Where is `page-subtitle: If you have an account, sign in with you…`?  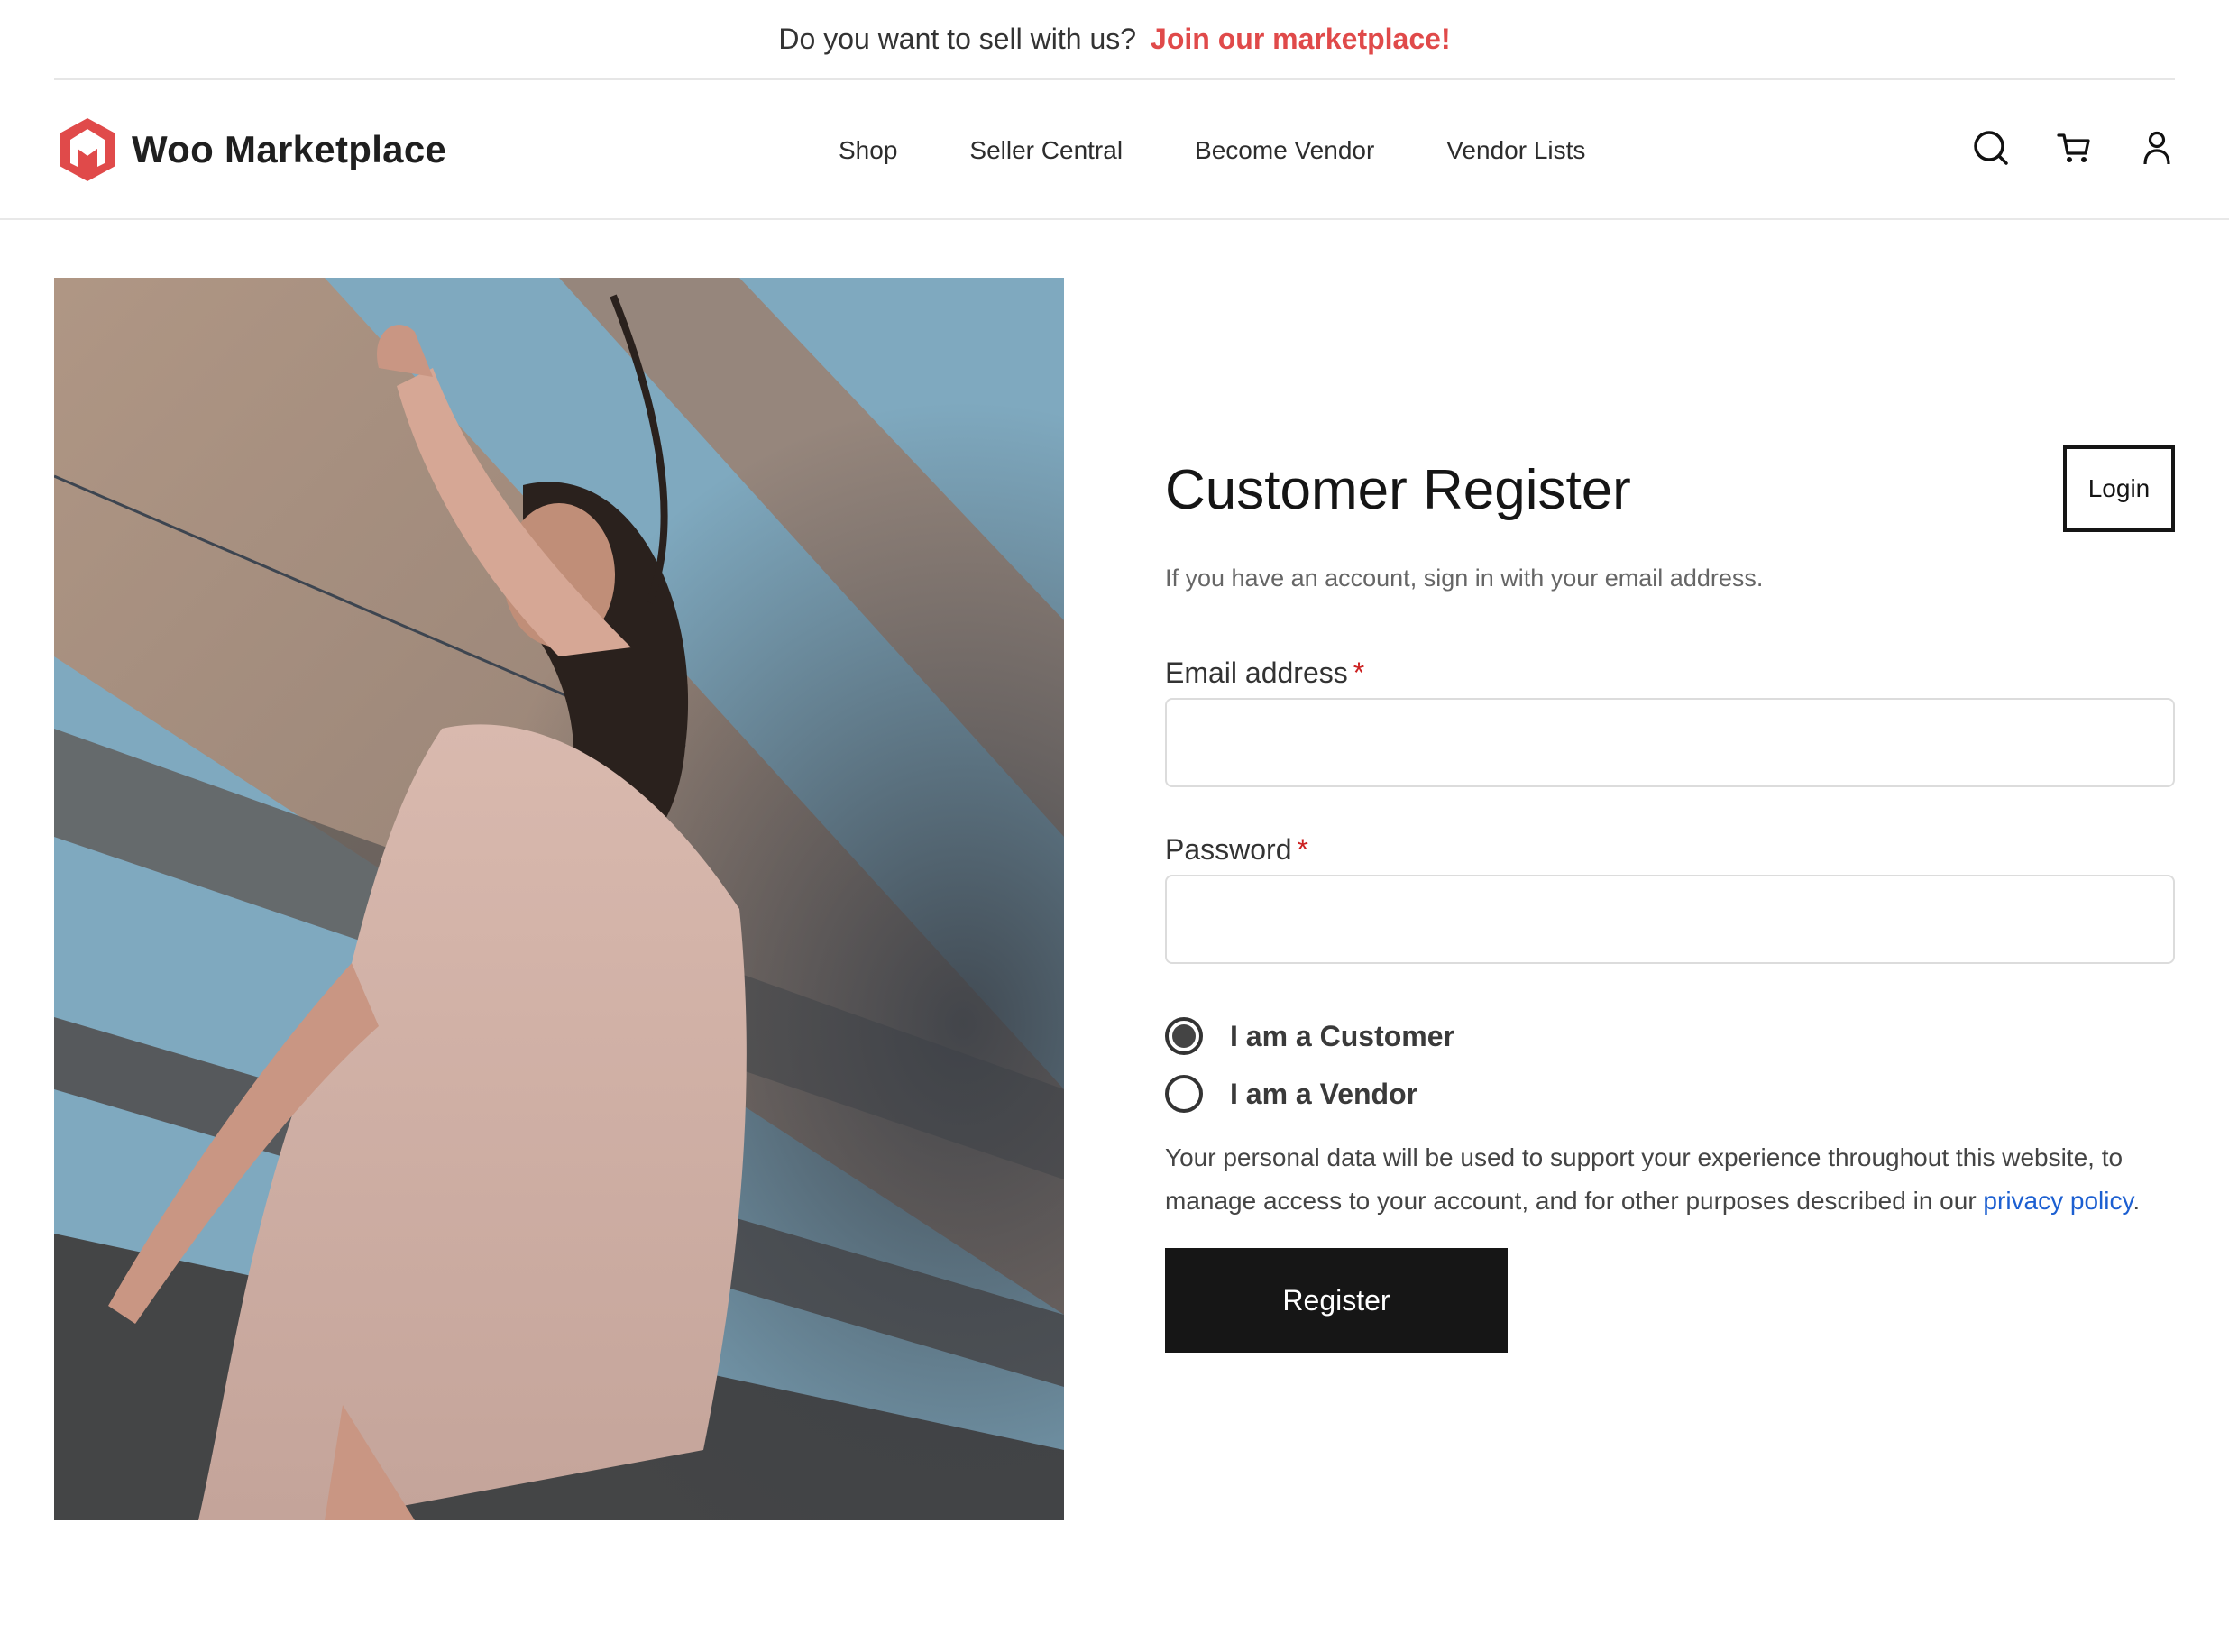 page-subtitle: If you have an account, sign in with you… is located at coordinates (1464, 578).